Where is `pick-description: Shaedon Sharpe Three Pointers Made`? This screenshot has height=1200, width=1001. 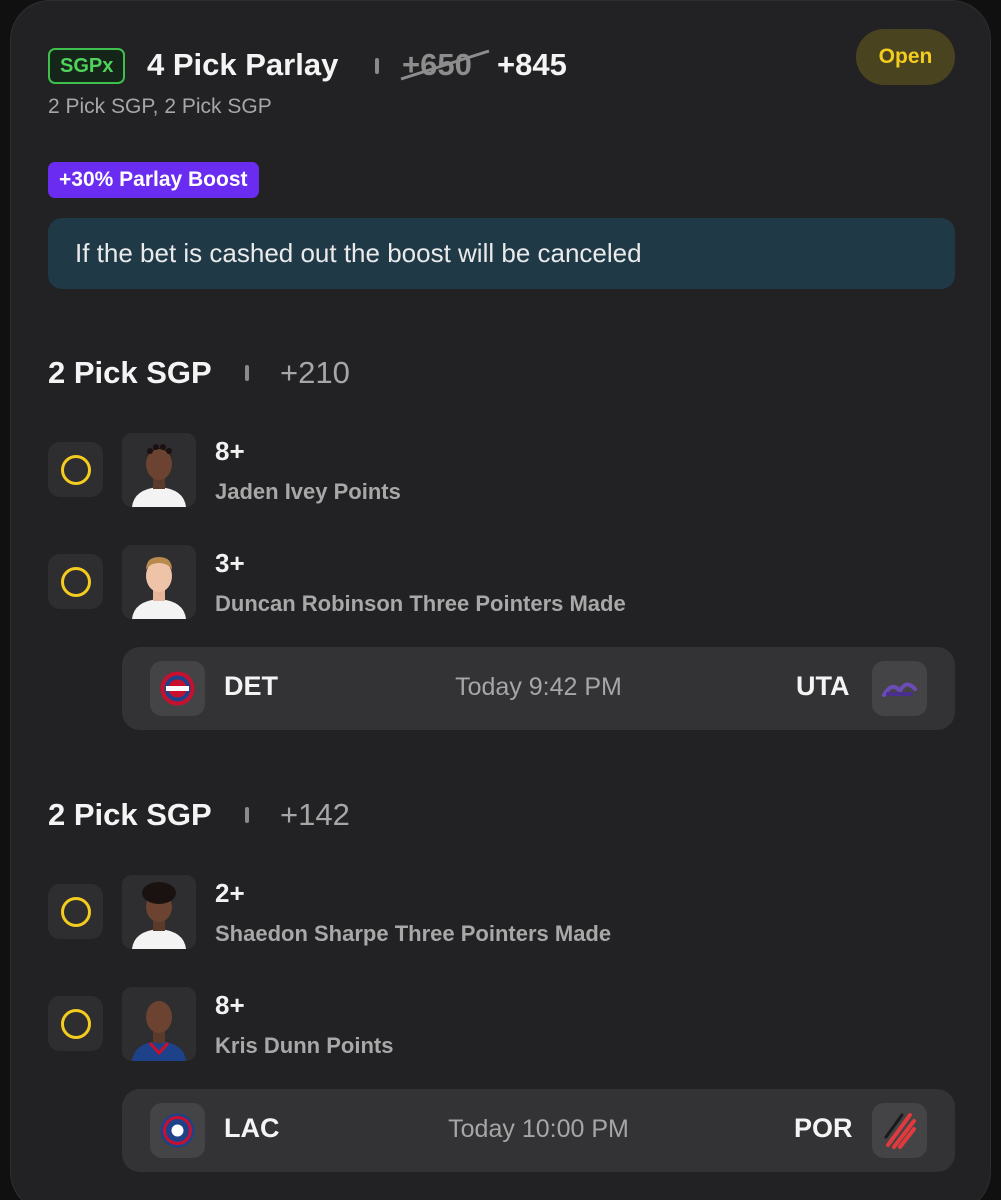
pick-description: Shaedon Sharpe Three Pointers Made is located at coordinates (413, 933).